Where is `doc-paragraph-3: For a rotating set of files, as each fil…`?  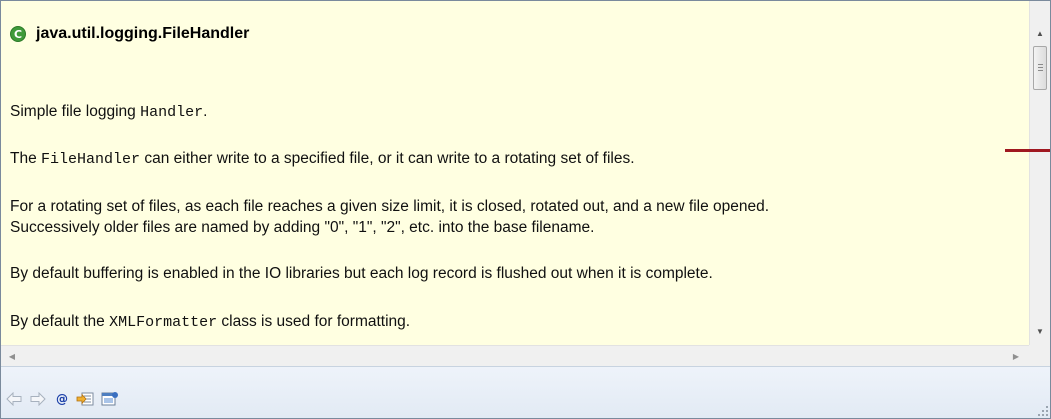 doc-paragraph-3: For a rotating set of files, as each fil… is located at coordinates (389, 217).